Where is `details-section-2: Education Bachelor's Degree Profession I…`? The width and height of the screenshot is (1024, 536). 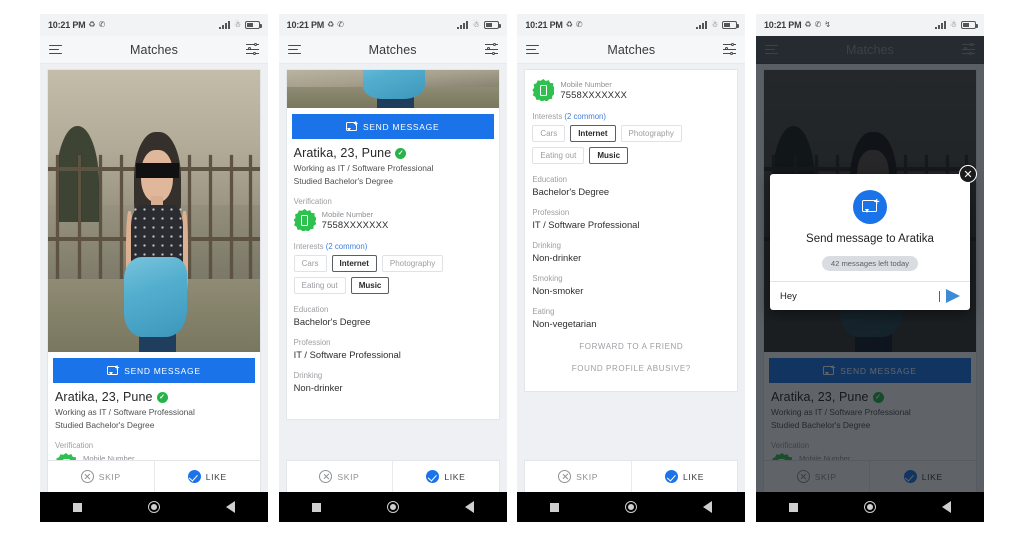
details-section-2: Education Bachelor's Degree Profession I… is located at coordinates (393, 362).